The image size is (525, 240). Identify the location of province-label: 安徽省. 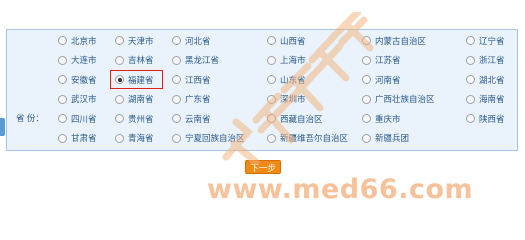
(84, 79).